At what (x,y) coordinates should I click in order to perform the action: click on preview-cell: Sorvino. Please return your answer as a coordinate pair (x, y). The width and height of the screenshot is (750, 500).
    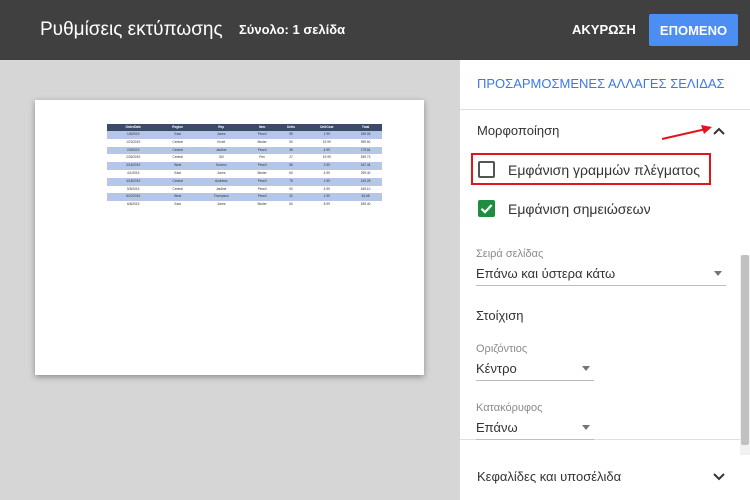
    Looking at the image, I should click on (221, 166).